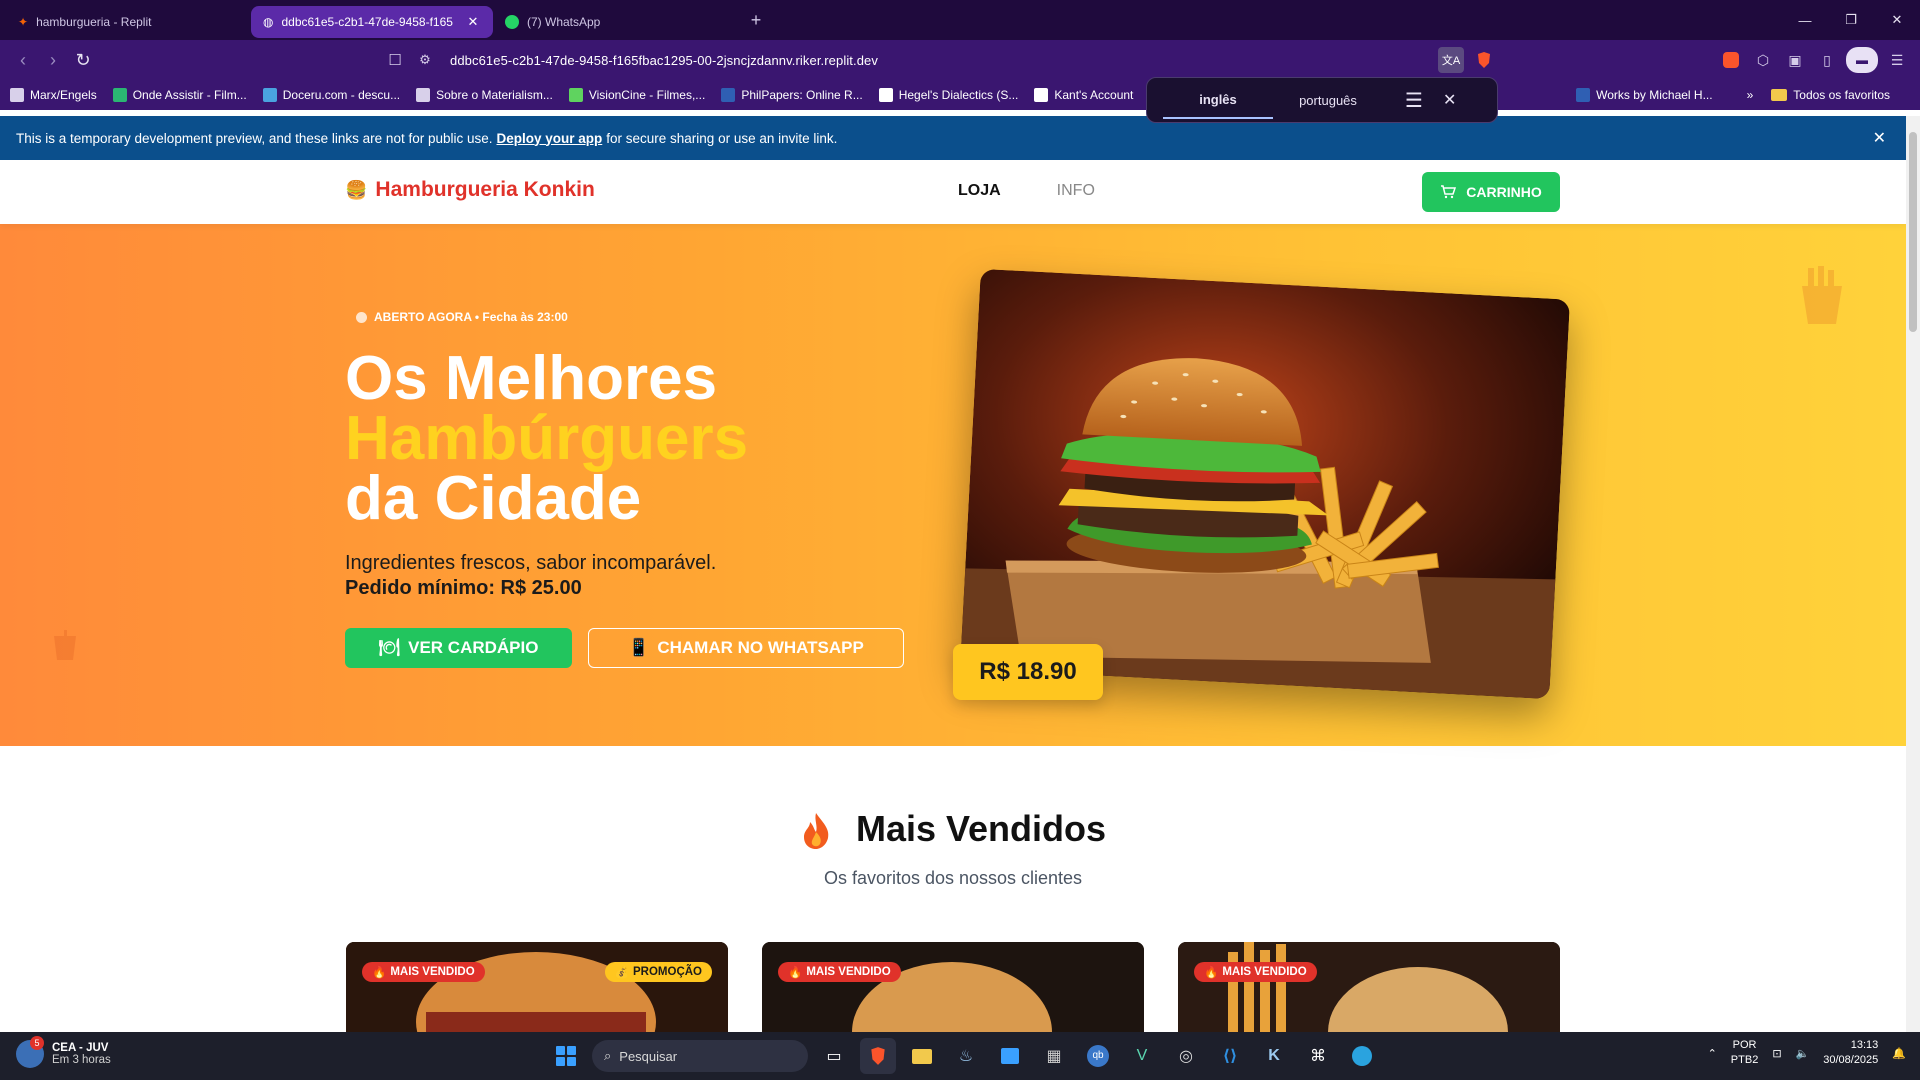 The height and width of the screenshot is (1080, 1920). What do you see at coordinates (746, 648) in the screenshot?
I see `whatsapp-button: 📱 CHAMAR NO WHATSAPP` at bounding box center [746, 648].